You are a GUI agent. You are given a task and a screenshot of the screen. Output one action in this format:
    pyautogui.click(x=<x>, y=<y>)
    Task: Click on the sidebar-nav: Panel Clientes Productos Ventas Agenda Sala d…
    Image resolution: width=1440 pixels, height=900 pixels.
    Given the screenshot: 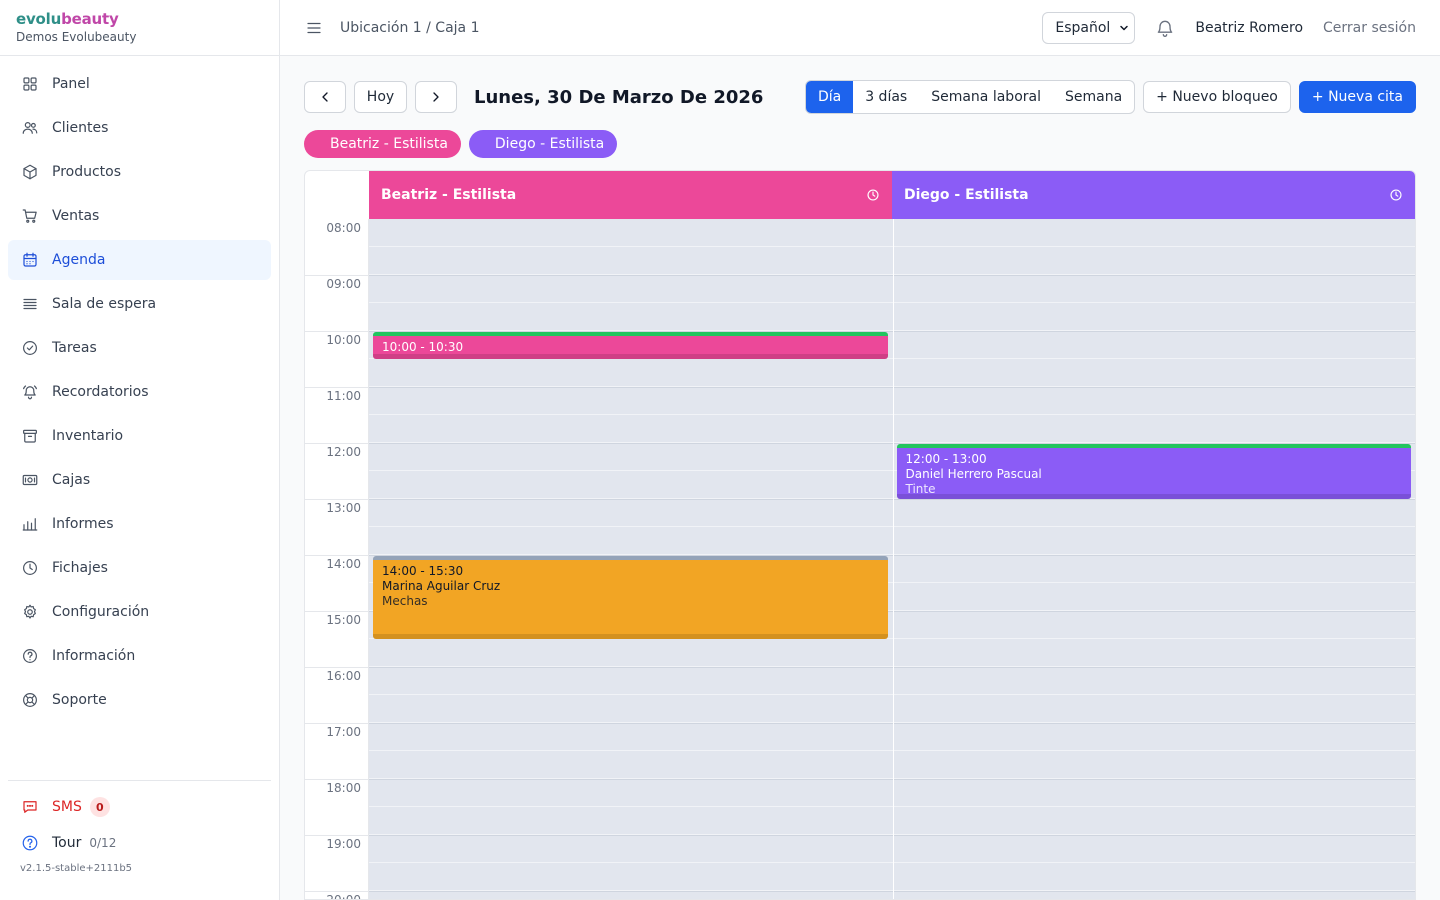 What is the action you would take?
    pyautogui.click(x=139, y=388)
    